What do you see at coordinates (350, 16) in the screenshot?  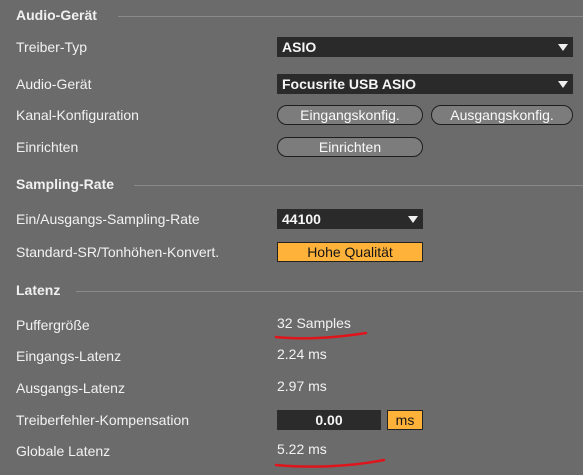 I see `audio-device-divider` at bounding box center [350, 16].